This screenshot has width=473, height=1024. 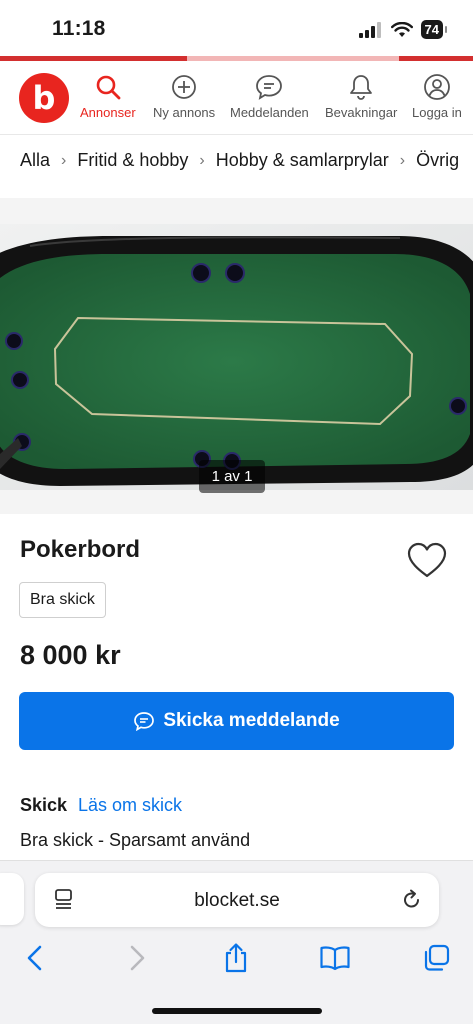 What do you see at coordinates (70, 655) in the screenshot?
I see `listing-price: 8 000 kr` at bounding box center [70, 655].